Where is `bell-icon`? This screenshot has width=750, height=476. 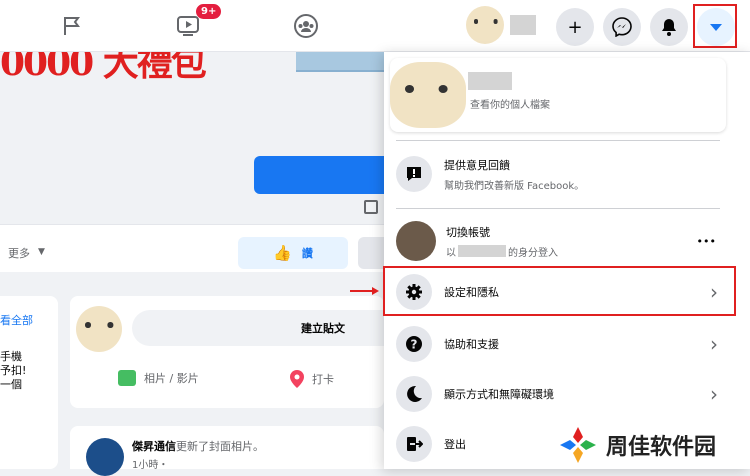 bell-icon is located at coordinates (669, 27).